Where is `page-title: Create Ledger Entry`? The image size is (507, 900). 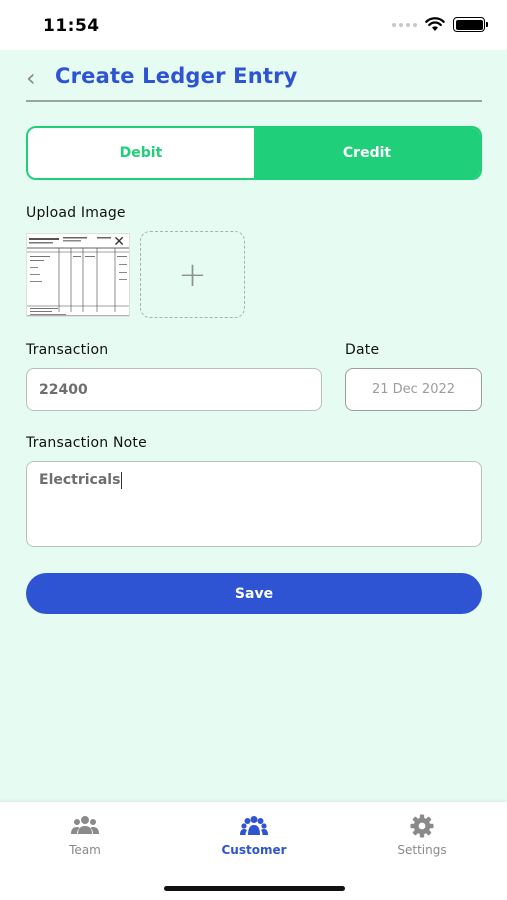
page-title: Create Ledger Entry is located at coordinates (176, 76).